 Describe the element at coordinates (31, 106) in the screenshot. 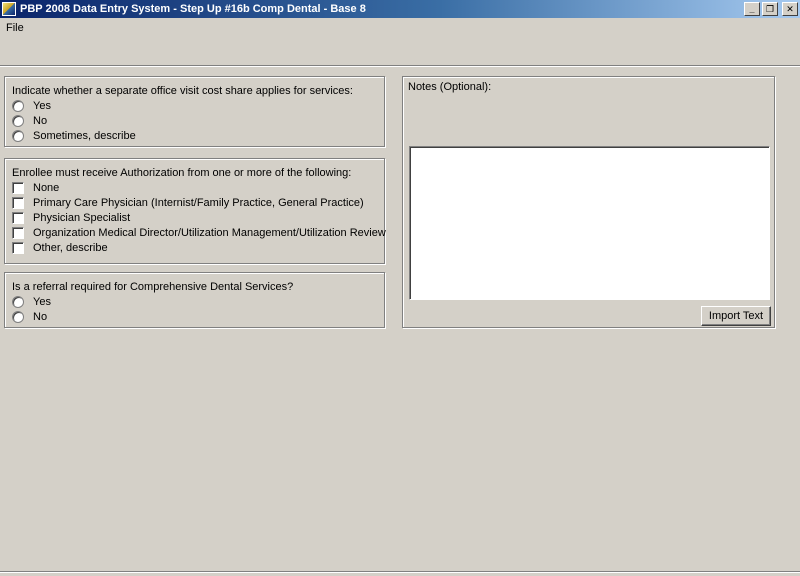

I see `cost-share-yes-option: Yes` at that location.